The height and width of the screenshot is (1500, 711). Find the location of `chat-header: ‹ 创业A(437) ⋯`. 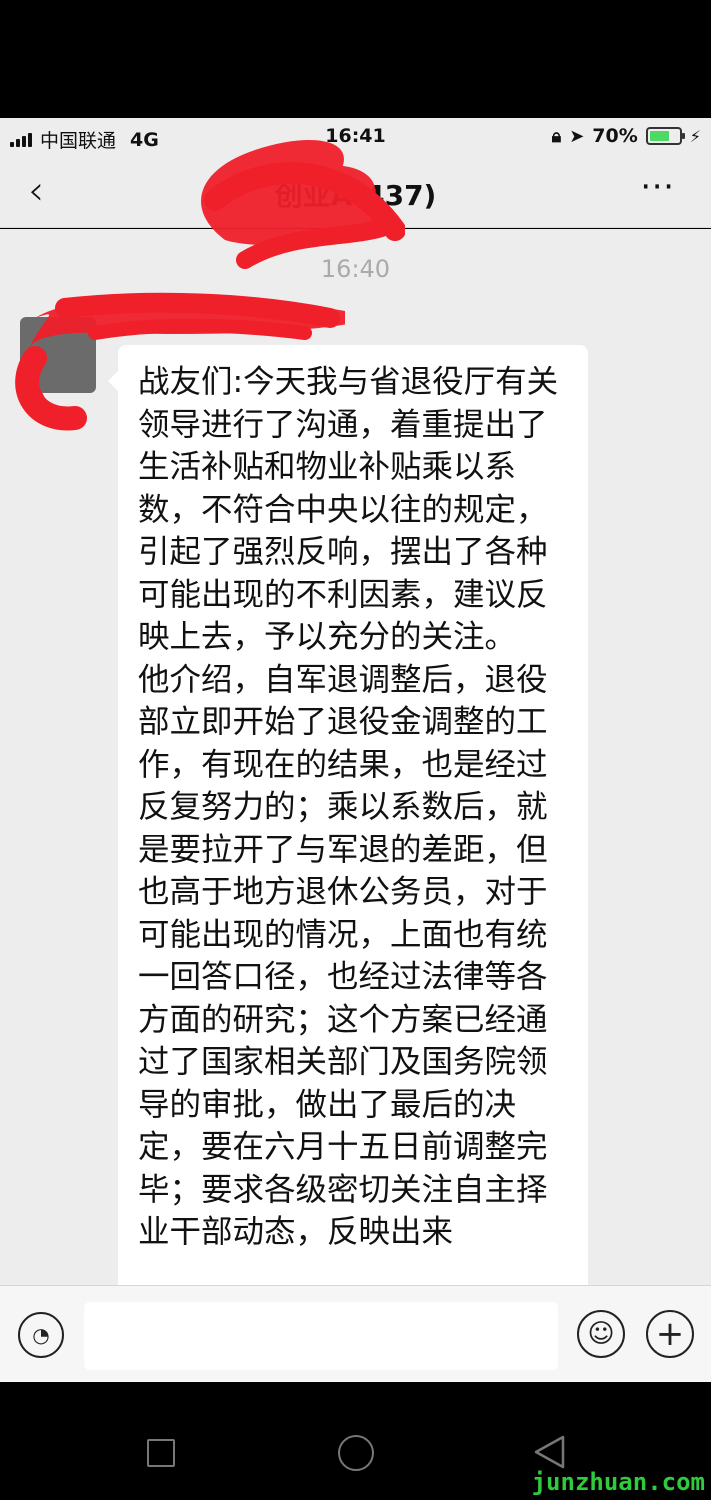

chat-header: ‹ 创业A(437) ⋯ is located at coordinates (355, 191).